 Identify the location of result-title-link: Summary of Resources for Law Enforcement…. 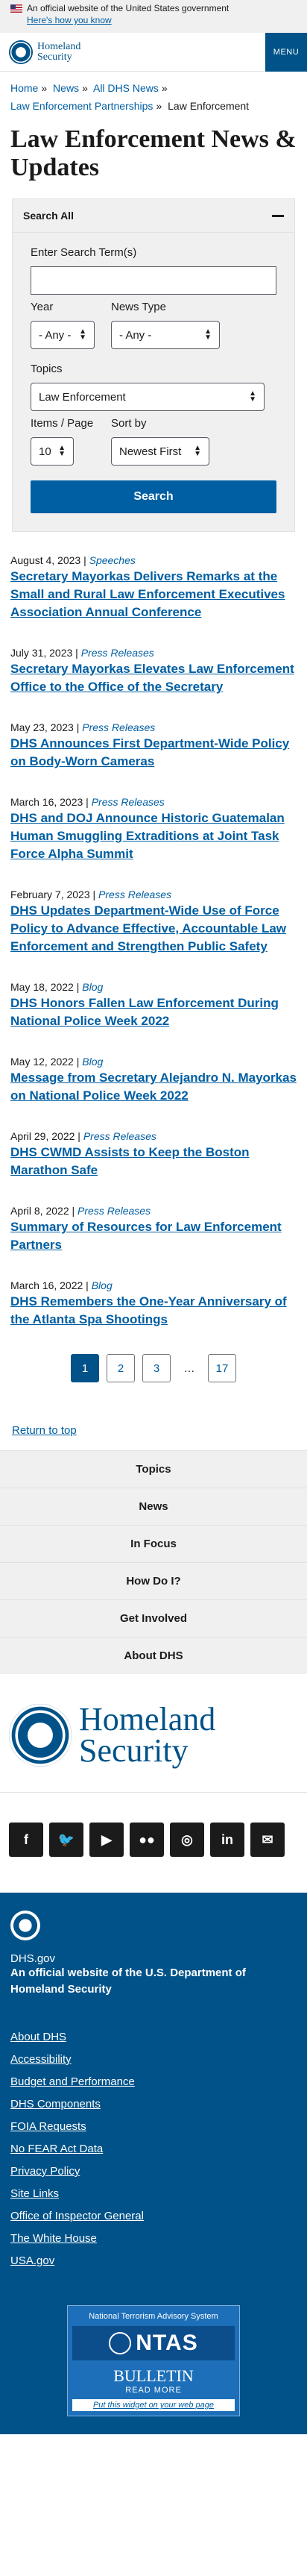
(153, 1236).